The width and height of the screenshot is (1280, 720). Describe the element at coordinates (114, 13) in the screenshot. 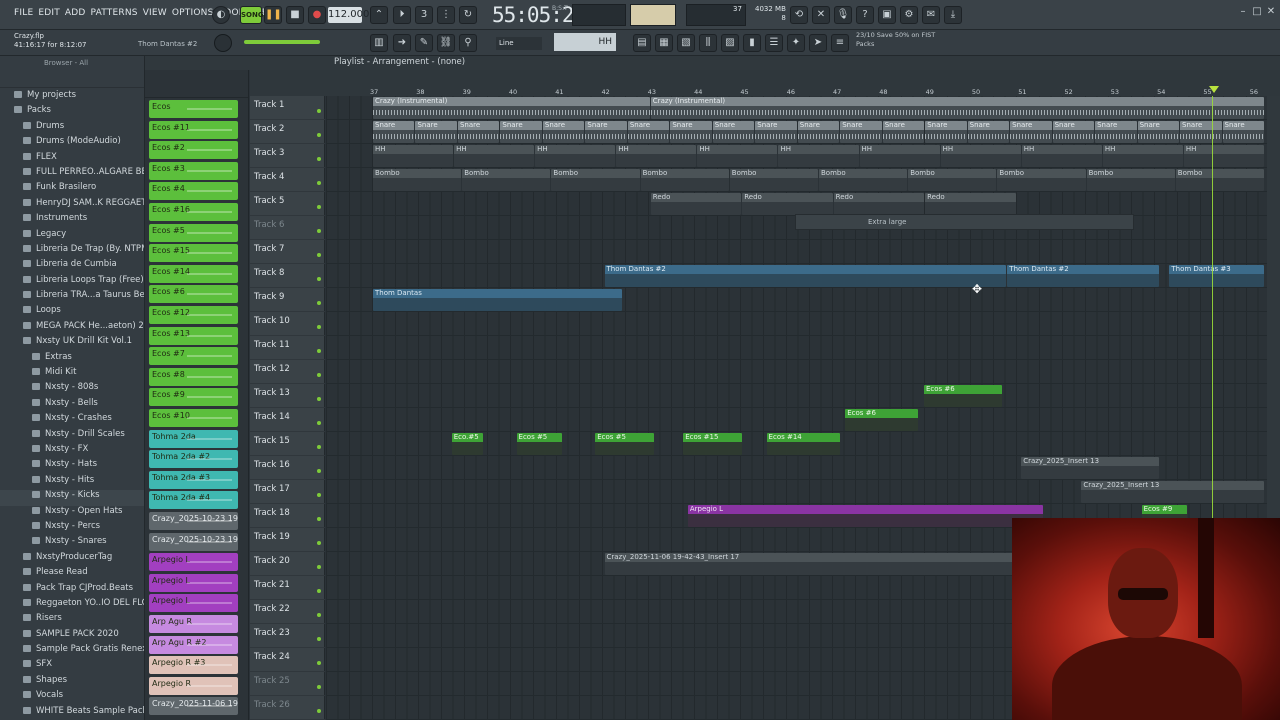

I see `menu-item-3: PATTERNS` at that location.